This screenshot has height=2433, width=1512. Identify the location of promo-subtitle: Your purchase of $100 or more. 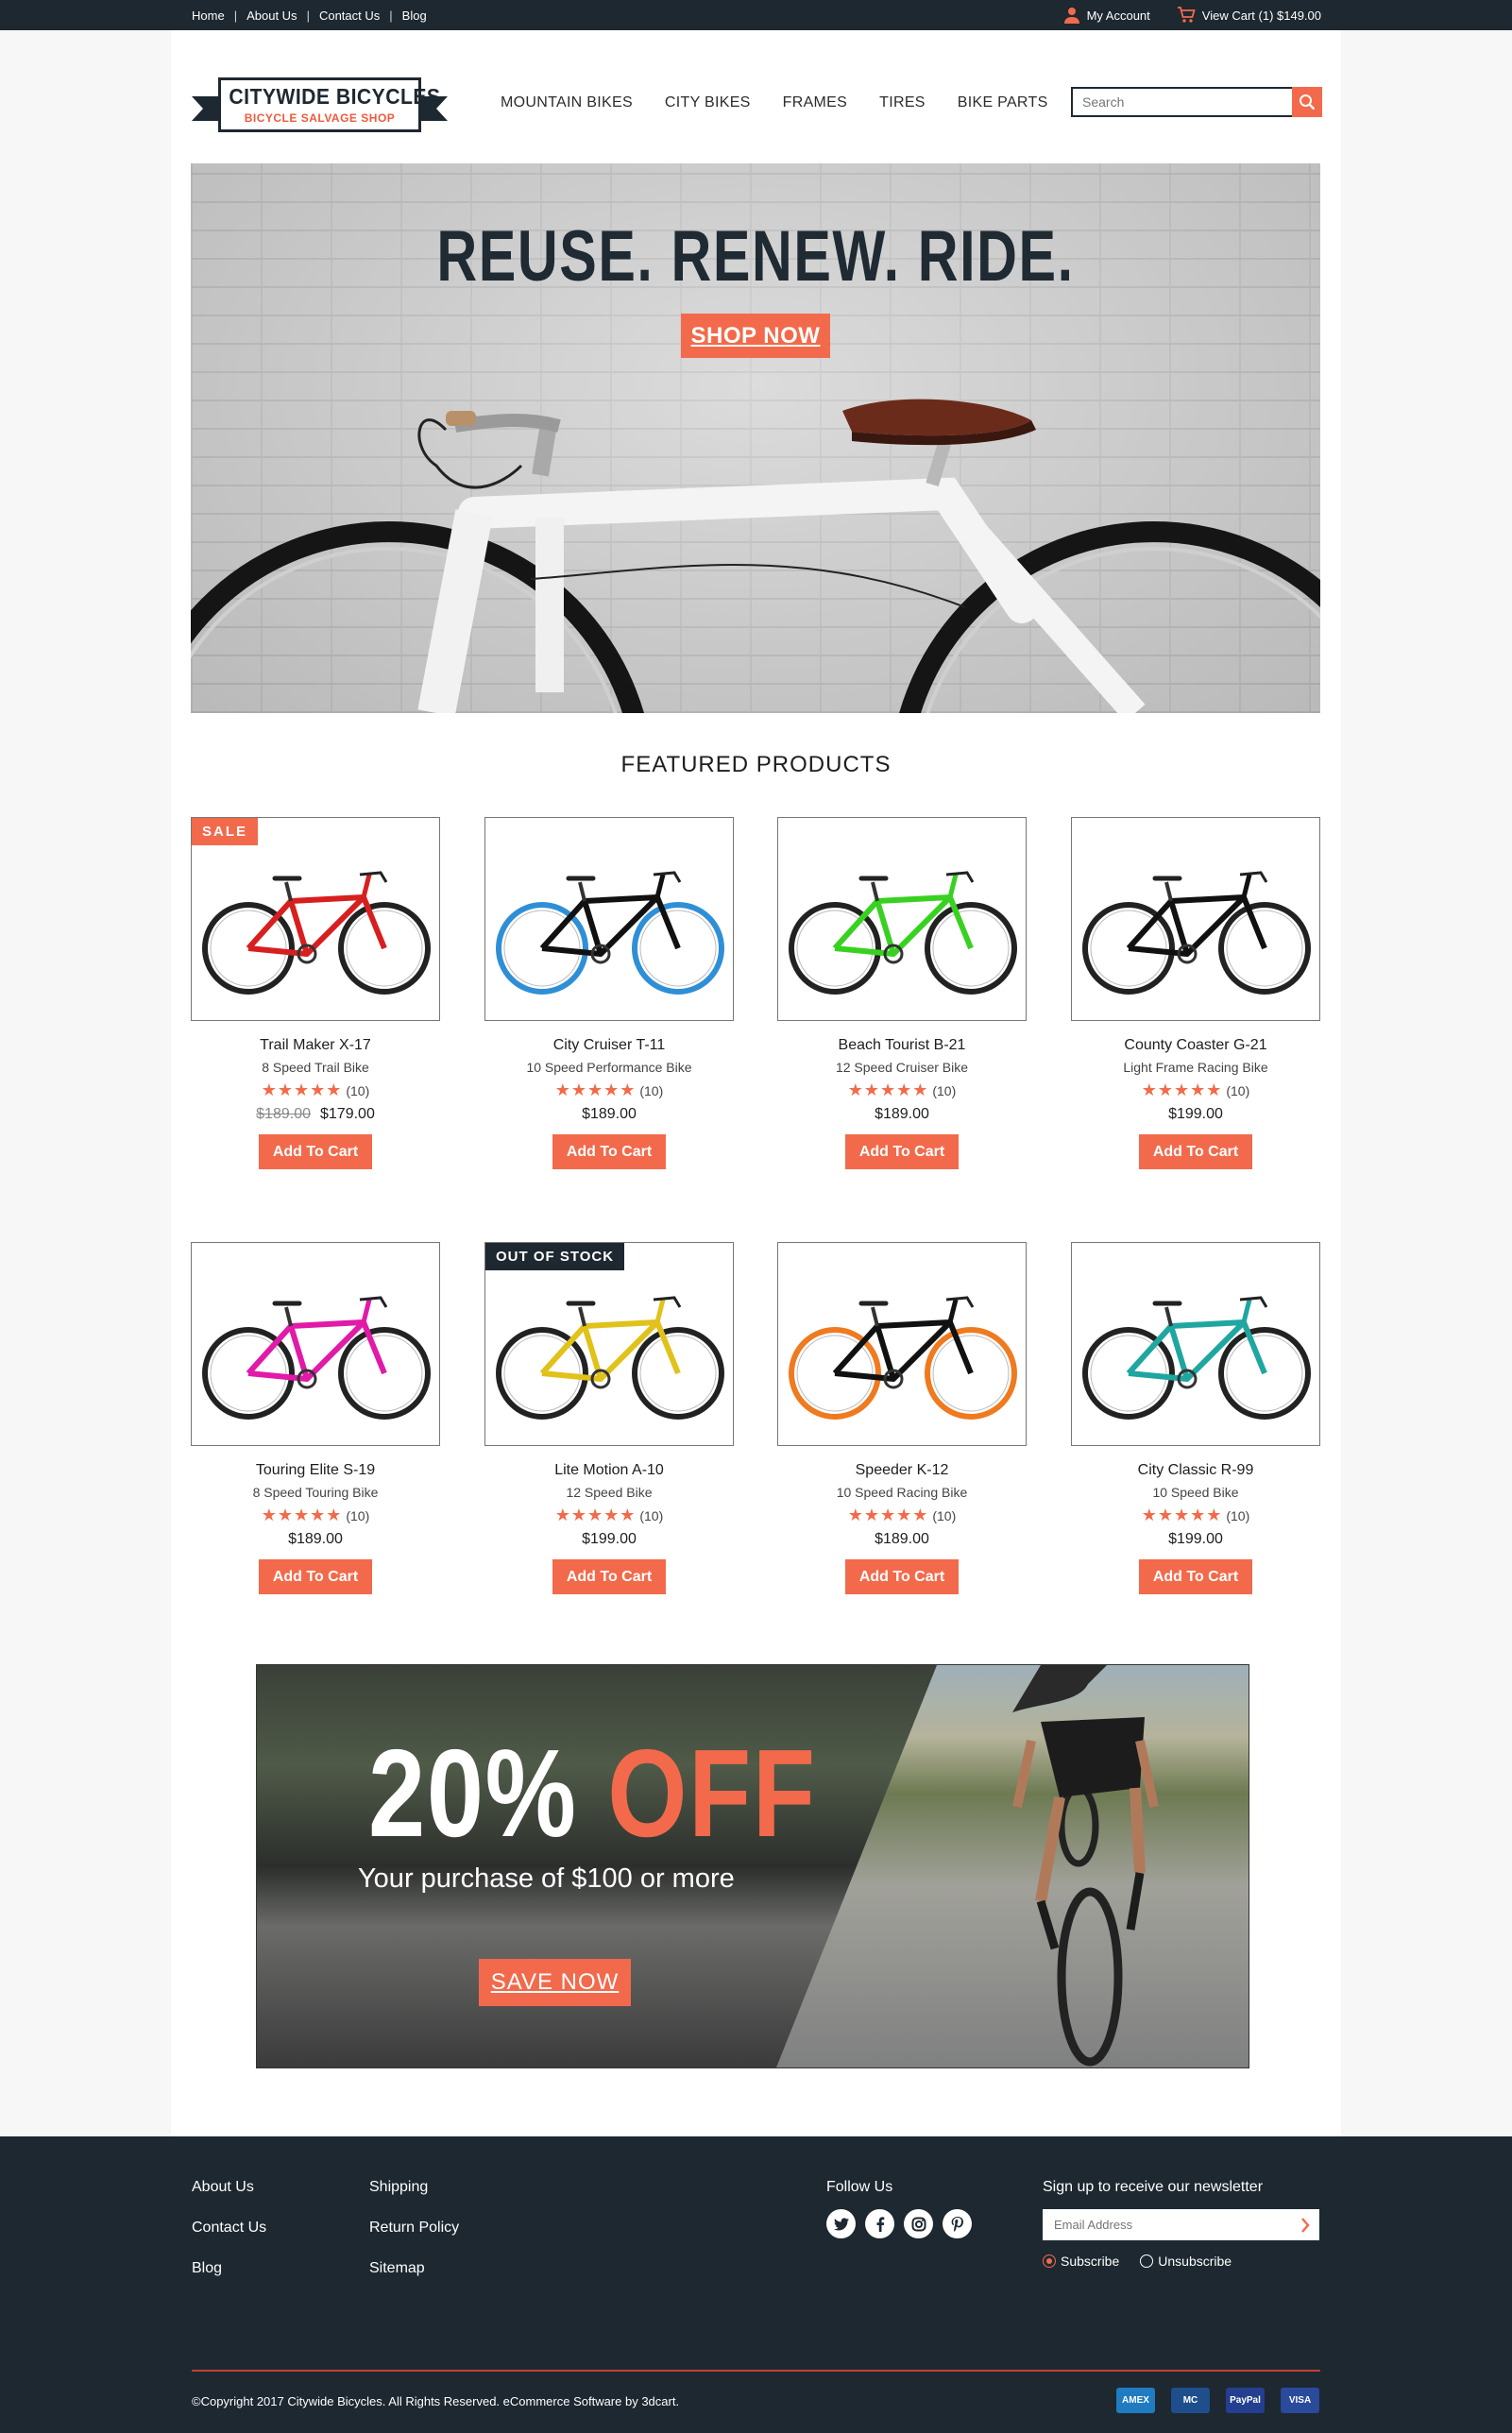
(546, 1879).